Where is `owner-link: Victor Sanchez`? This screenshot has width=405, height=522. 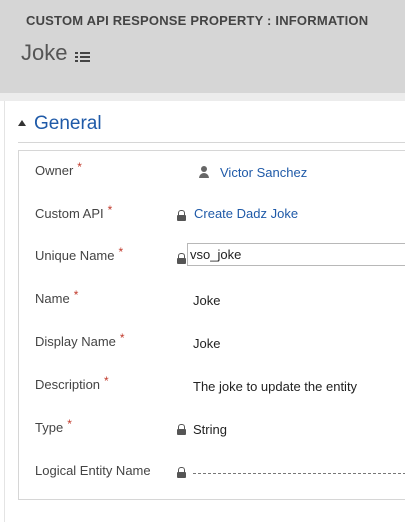
owner-link: Victor Sanchez is located at coordinates (263, 172).